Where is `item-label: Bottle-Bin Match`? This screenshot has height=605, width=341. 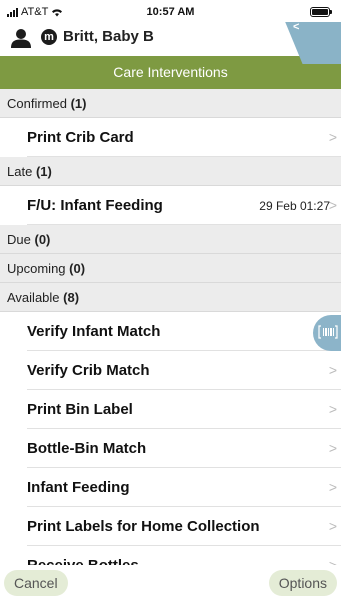 item-label: Bottle-Bin Match is located at coordinates (87, 448).